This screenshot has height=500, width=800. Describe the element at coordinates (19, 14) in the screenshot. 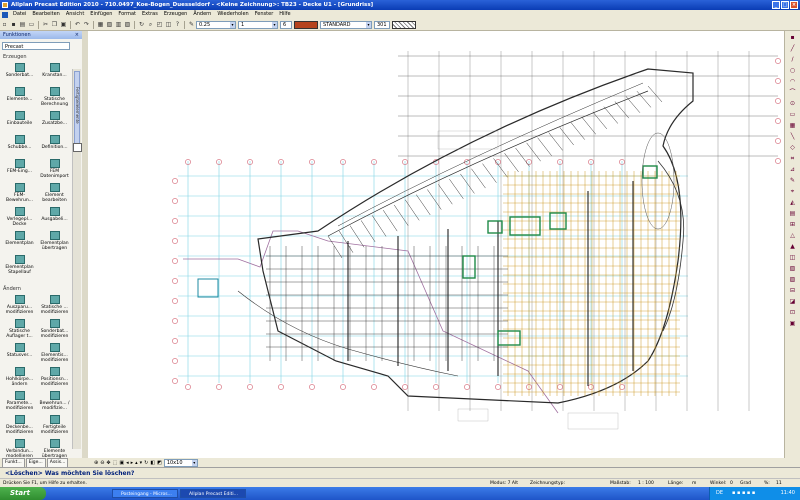

I see `menu-datei: Datei` at that location.